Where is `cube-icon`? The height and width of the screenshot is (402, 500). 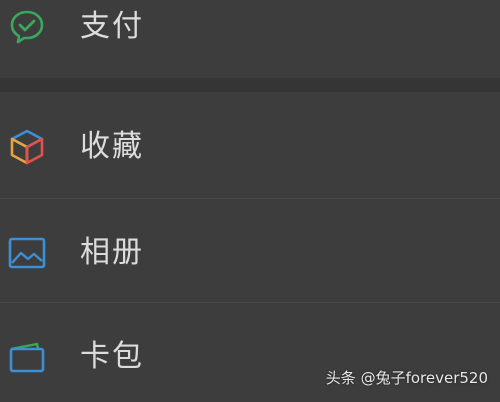
cube-icon is located at coordinates (27, 147).